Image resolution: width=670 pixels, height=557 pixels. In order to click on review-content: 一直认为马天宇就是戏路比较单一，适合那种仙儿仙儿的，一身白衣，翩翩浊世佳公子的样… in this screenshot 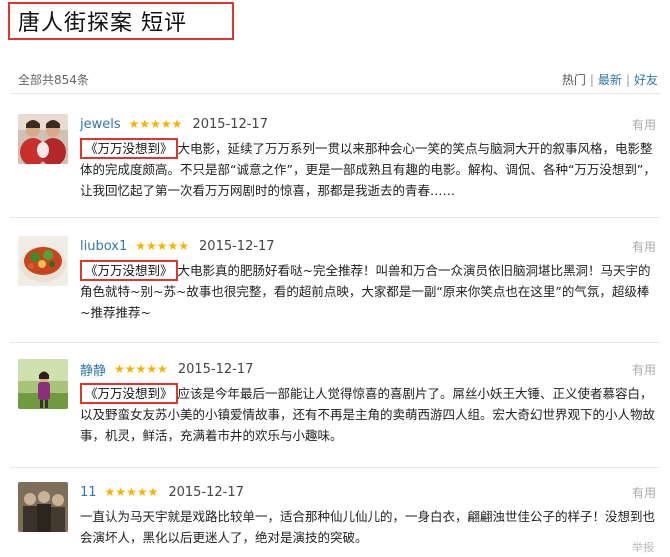, I will do `click(368, 527)`.